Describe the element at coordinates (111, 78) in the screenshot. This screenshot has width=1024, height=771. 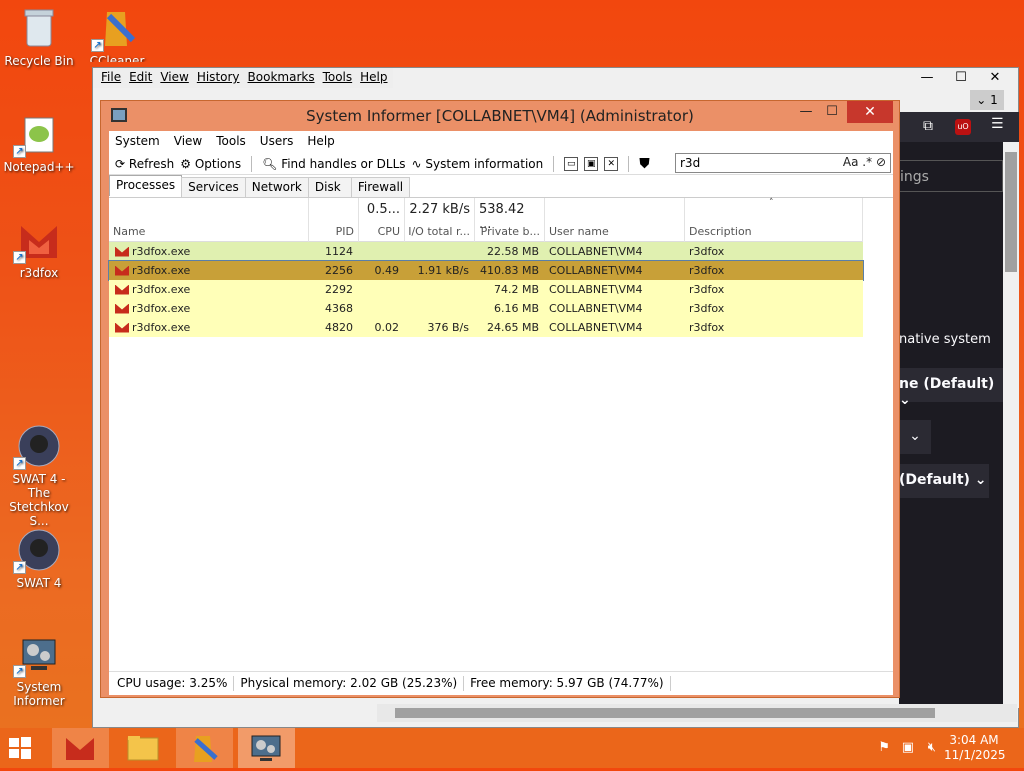
I see `menu-file: File` at that location.